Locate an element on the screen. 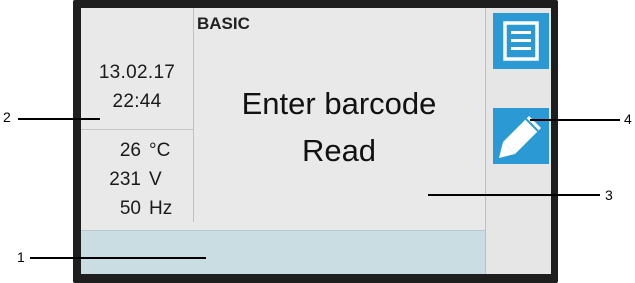  prompt-line-2: Read is located at coordinates (339, 150).